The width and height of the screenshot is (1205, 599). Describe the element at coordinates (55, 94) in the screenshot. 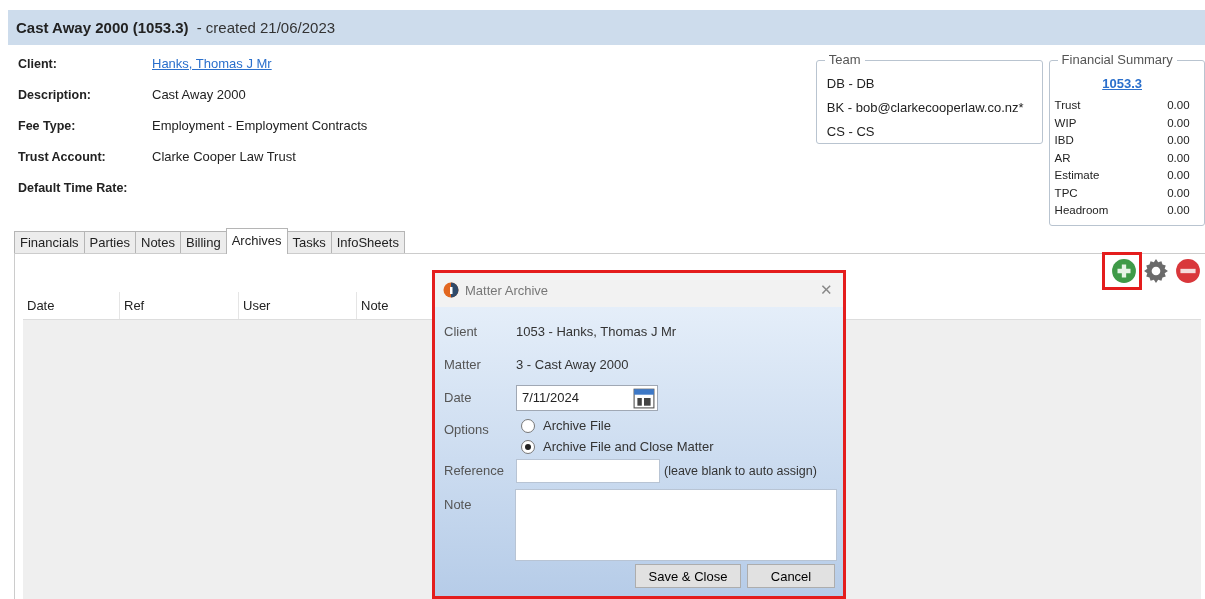

I see `field-label: Description:` at that location.